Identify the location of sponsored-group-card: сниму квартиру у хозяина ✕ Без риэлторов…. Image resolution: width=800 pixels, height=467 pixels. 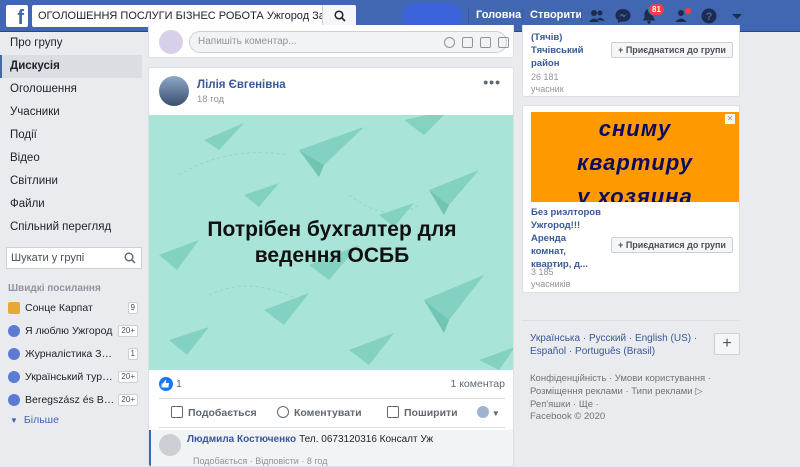
(631, 199).